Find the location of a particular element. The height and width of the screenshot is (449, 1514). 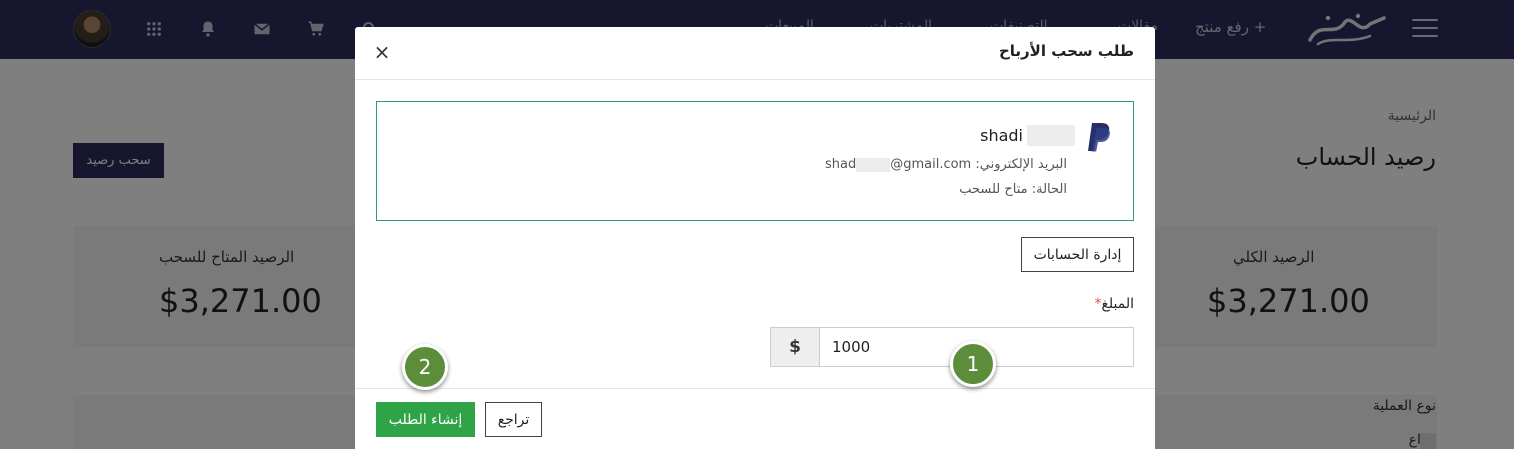

create-request-button: إنشاء الطلب is located at coordinates (425, 419).